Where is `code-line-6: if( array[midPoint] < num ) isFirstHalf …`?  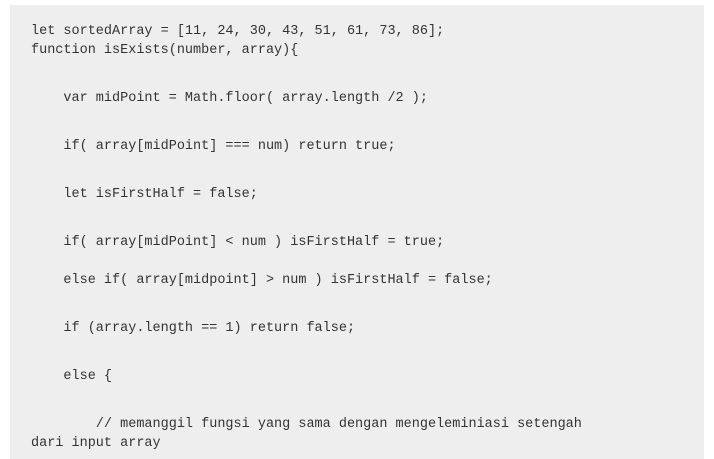 code-line-6: if( array[midPoint] < num ) isFirstHalf … is located at coordinates (238, 242).